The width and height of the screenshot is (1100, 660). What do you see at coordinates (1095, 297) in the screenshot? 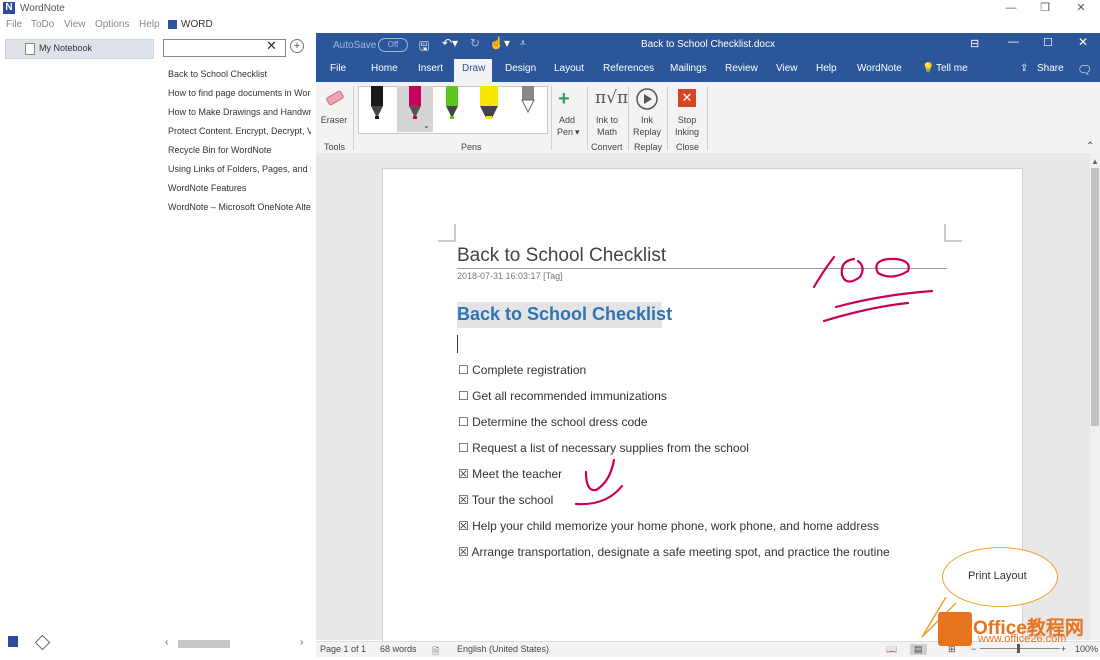
I see `vertical-scroll-thumb` at bounding box center [1095, 297].